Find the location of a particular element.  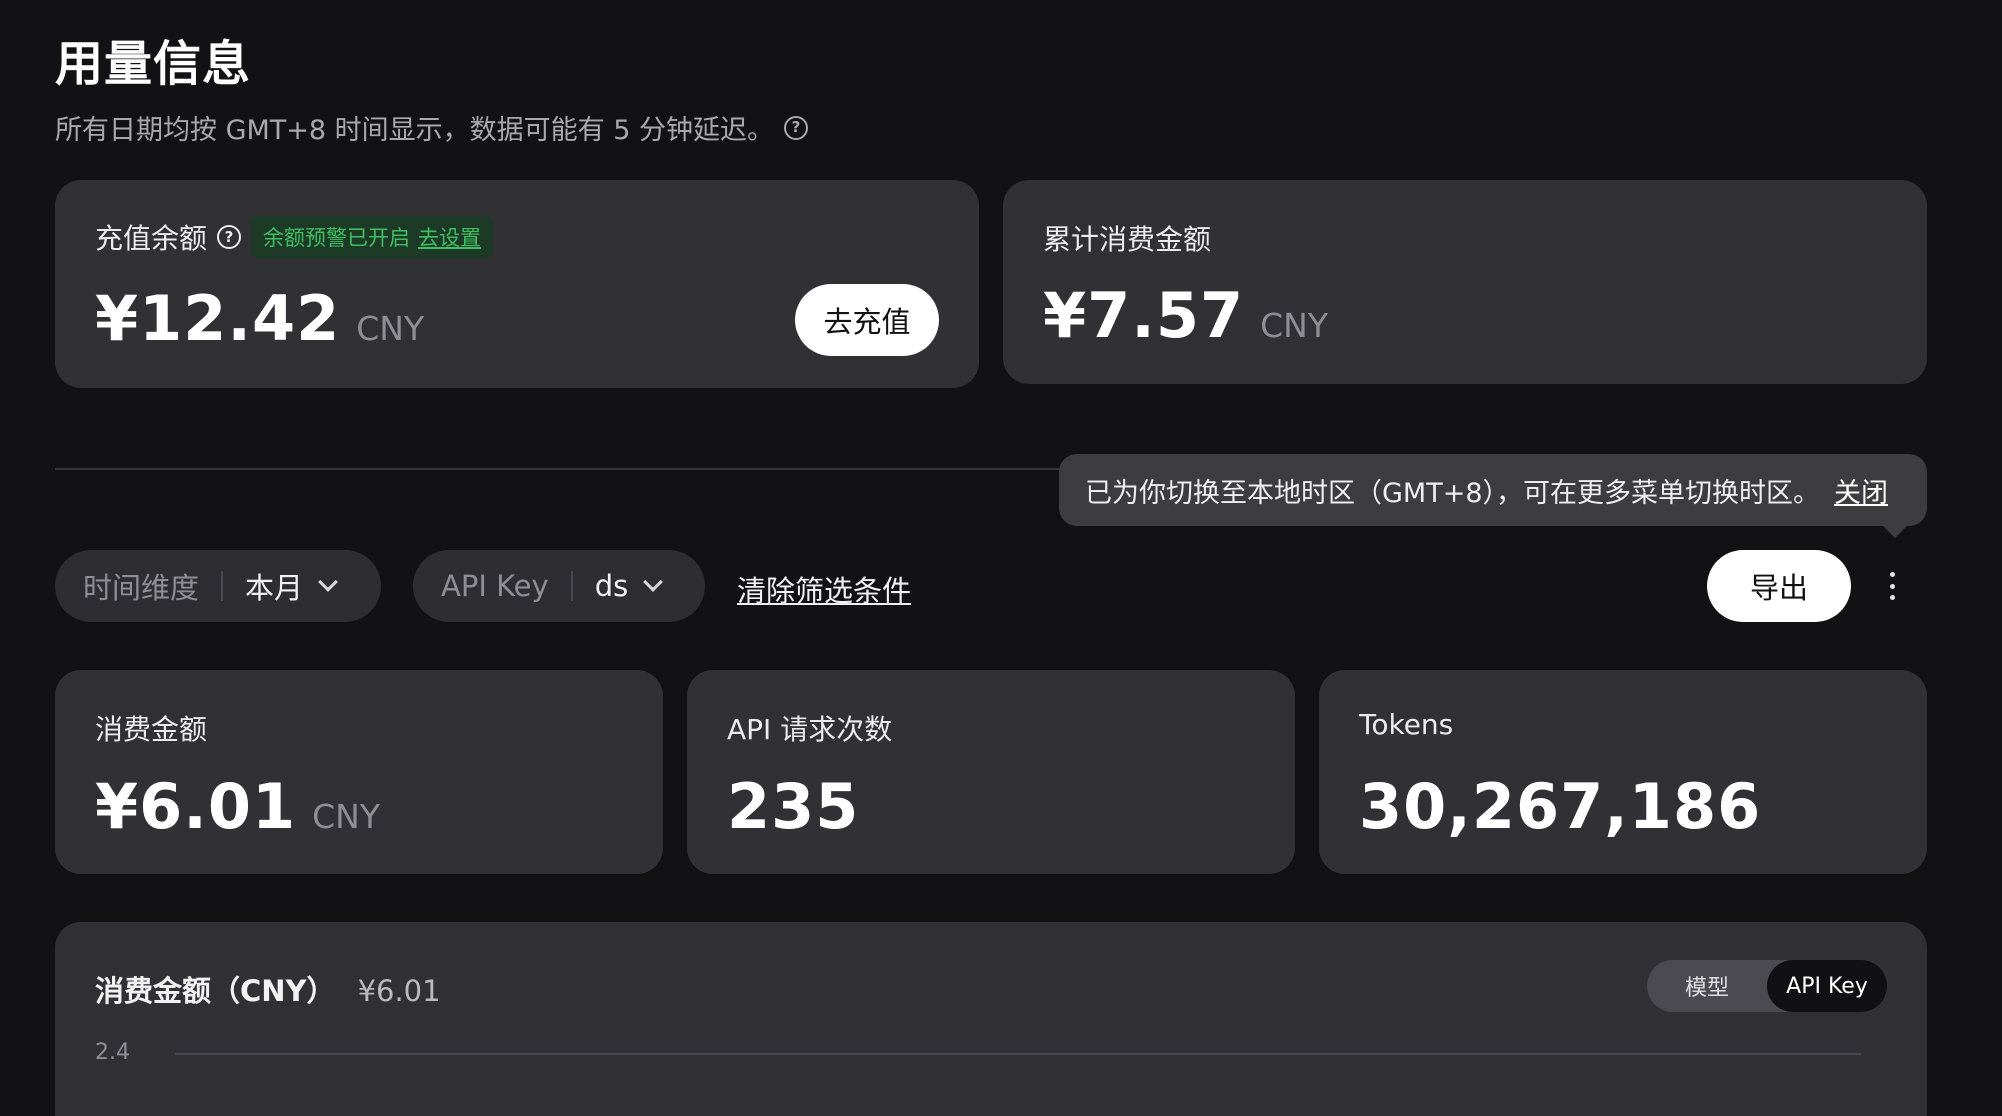

api-key-filter-value: ds is located at coordinates (611, 586).